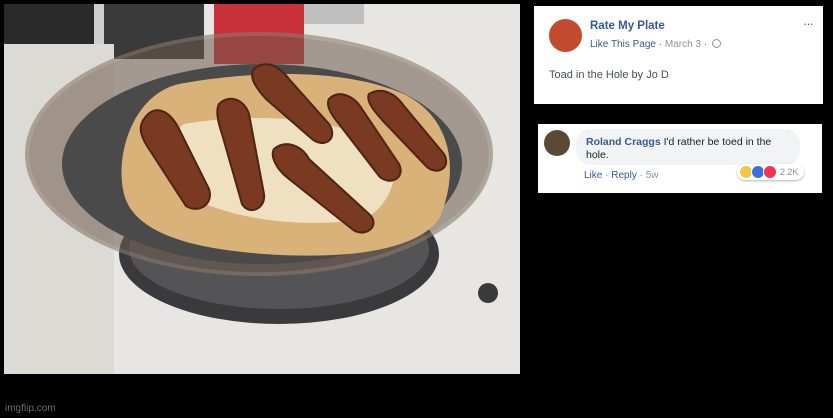 The image size is (833, 418). I want to click on more-options-icon: ···, so click(808, 23).